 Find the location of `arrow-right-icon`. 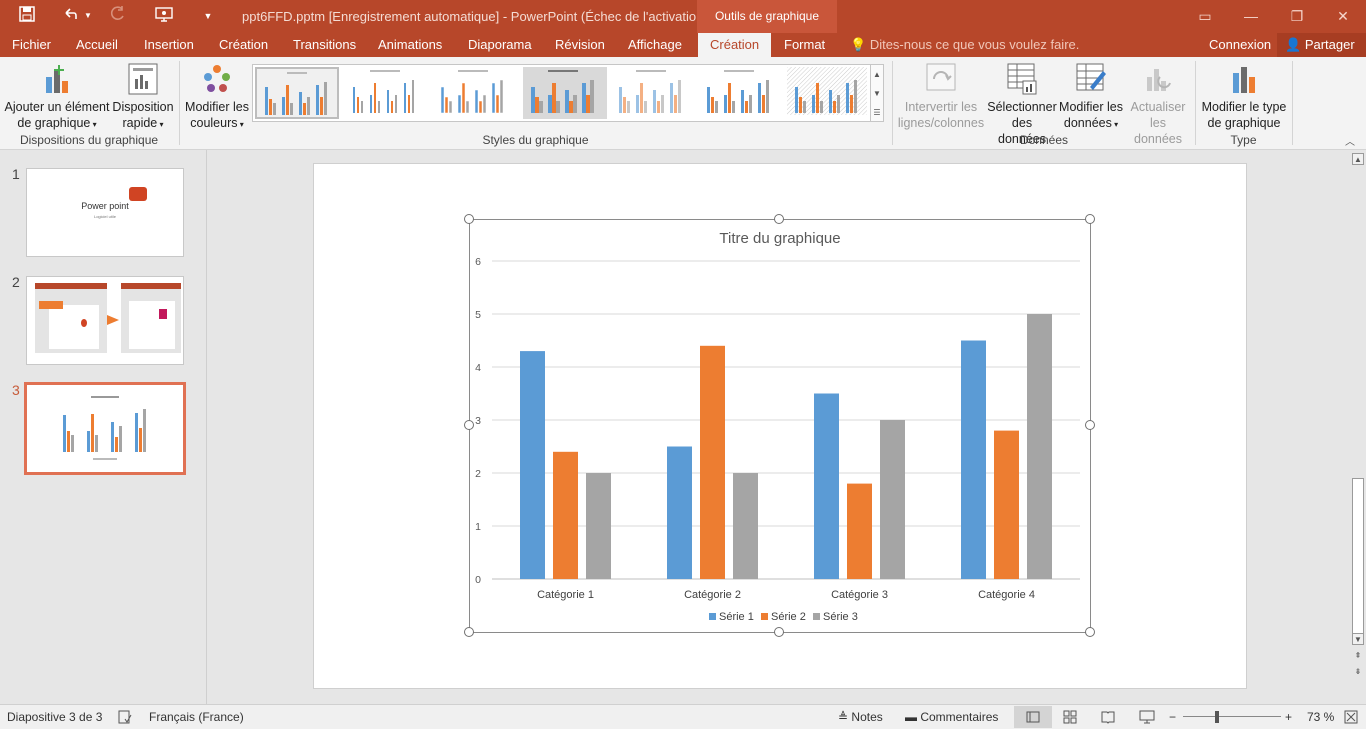

arrow-right-icon is located at coordinates (113, 320).